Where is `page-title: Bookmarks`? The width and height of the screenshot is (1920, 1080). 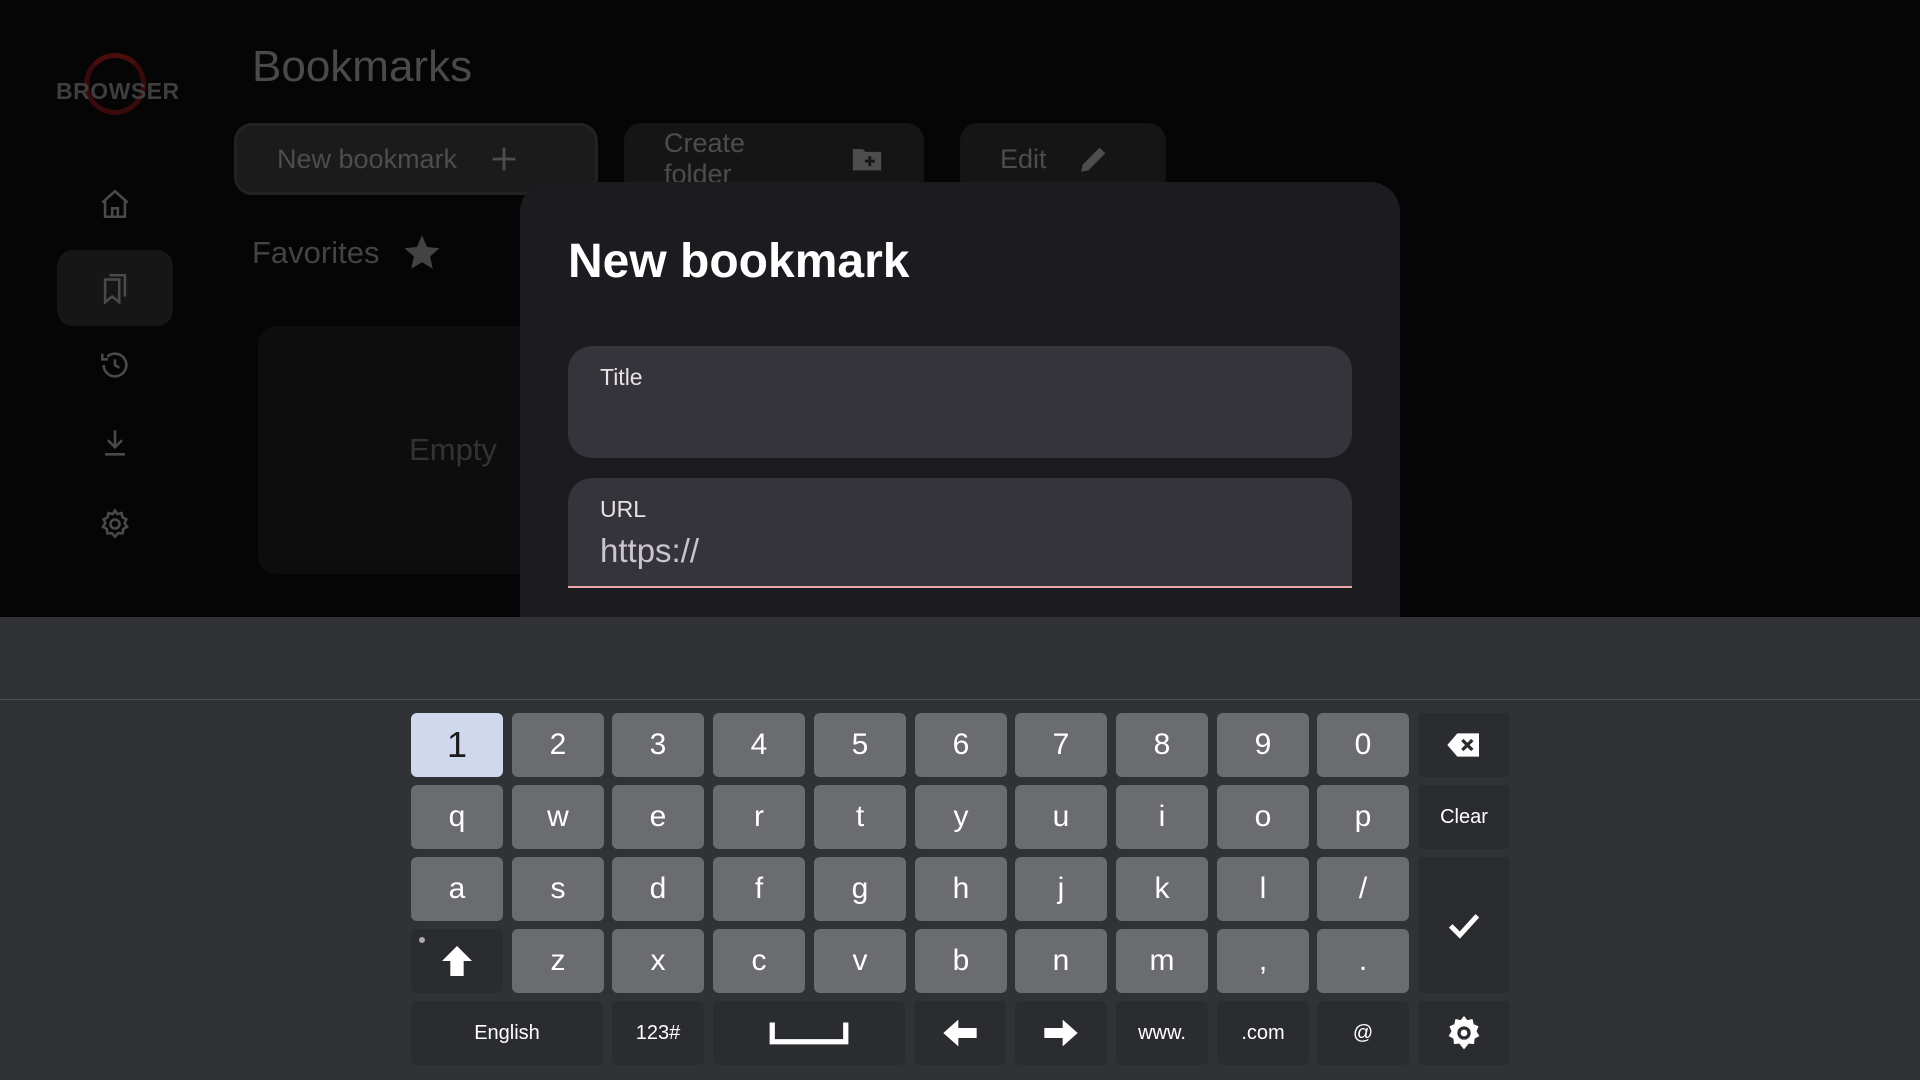 page-title: Bookmarks is located at coordinates (362, 66).